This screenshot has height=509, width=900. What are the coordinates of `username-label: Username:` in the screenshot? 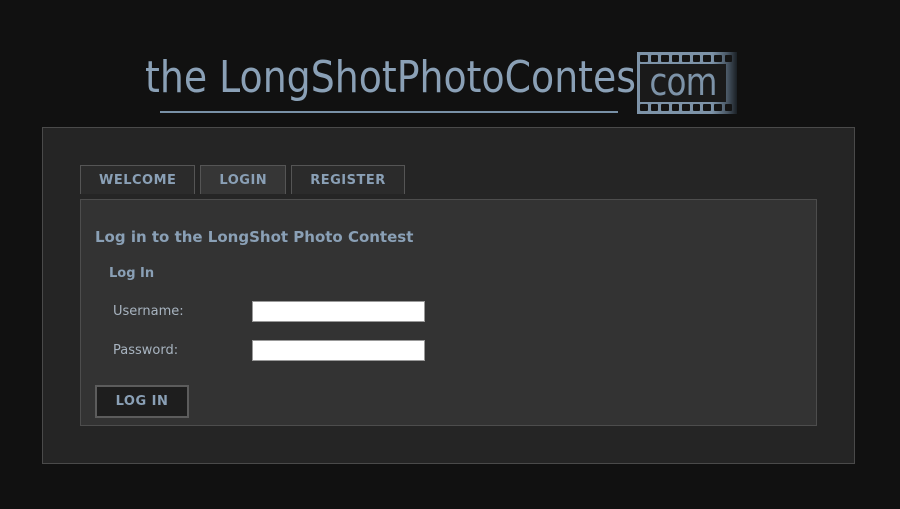 It's located at (148, 311).